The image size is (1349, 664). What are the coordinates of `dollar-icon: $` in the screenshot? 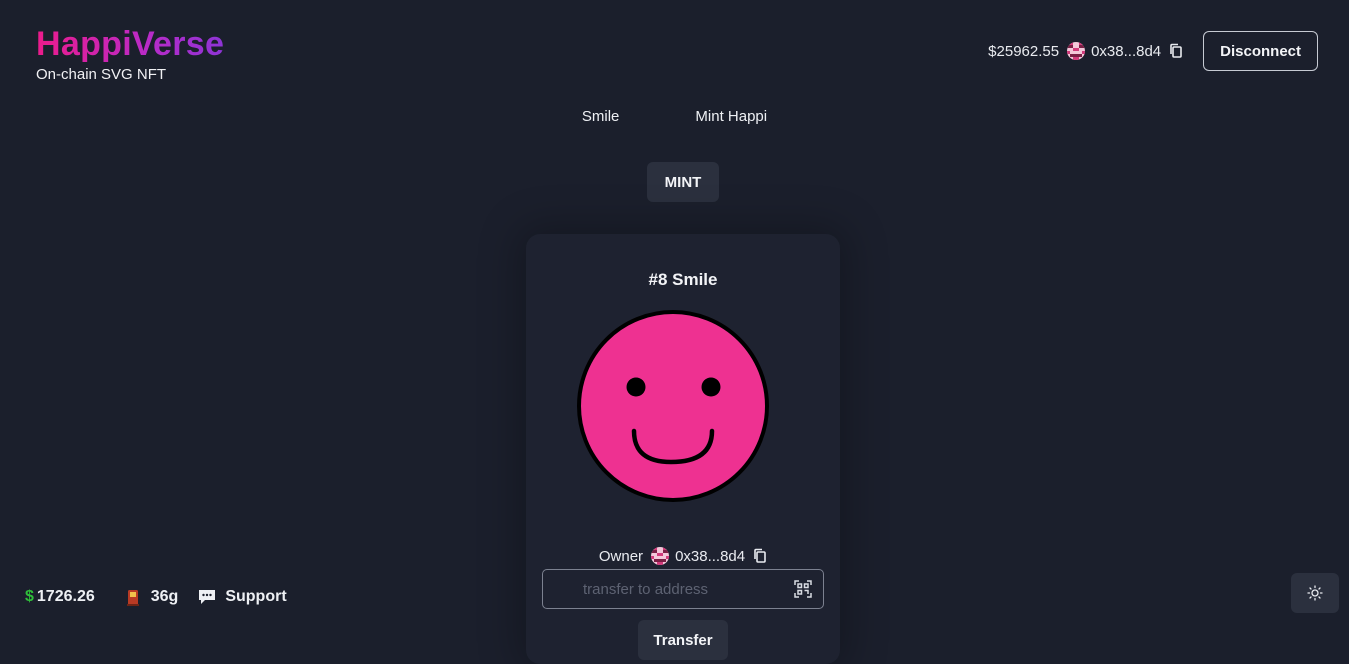 It's located at (29, 596).